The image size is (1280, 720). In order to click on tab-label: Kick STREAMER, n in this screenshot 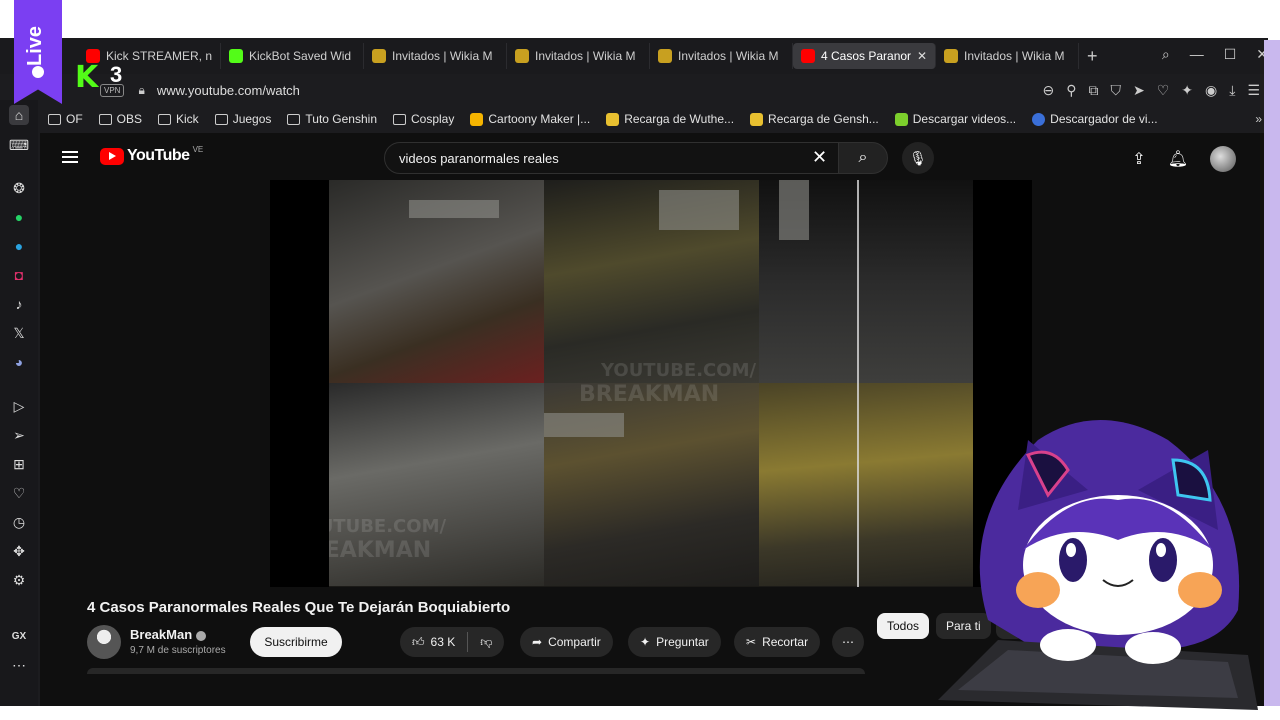, I will do `click(159, 56)`.